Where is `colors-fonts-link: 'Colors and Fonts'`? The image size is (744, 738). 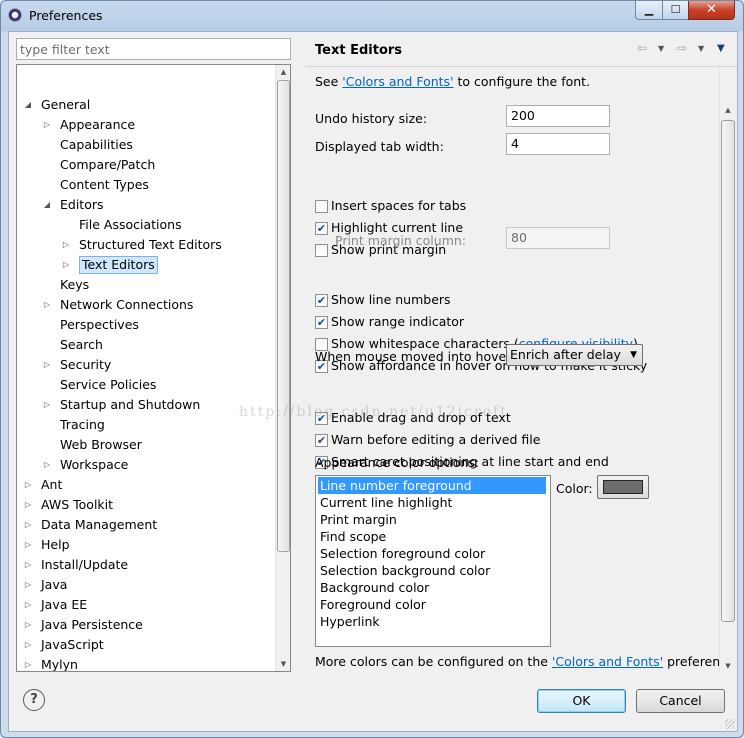 colors-fonts-link: 'Colors and Fonts' is located at coordinates (397, 81).